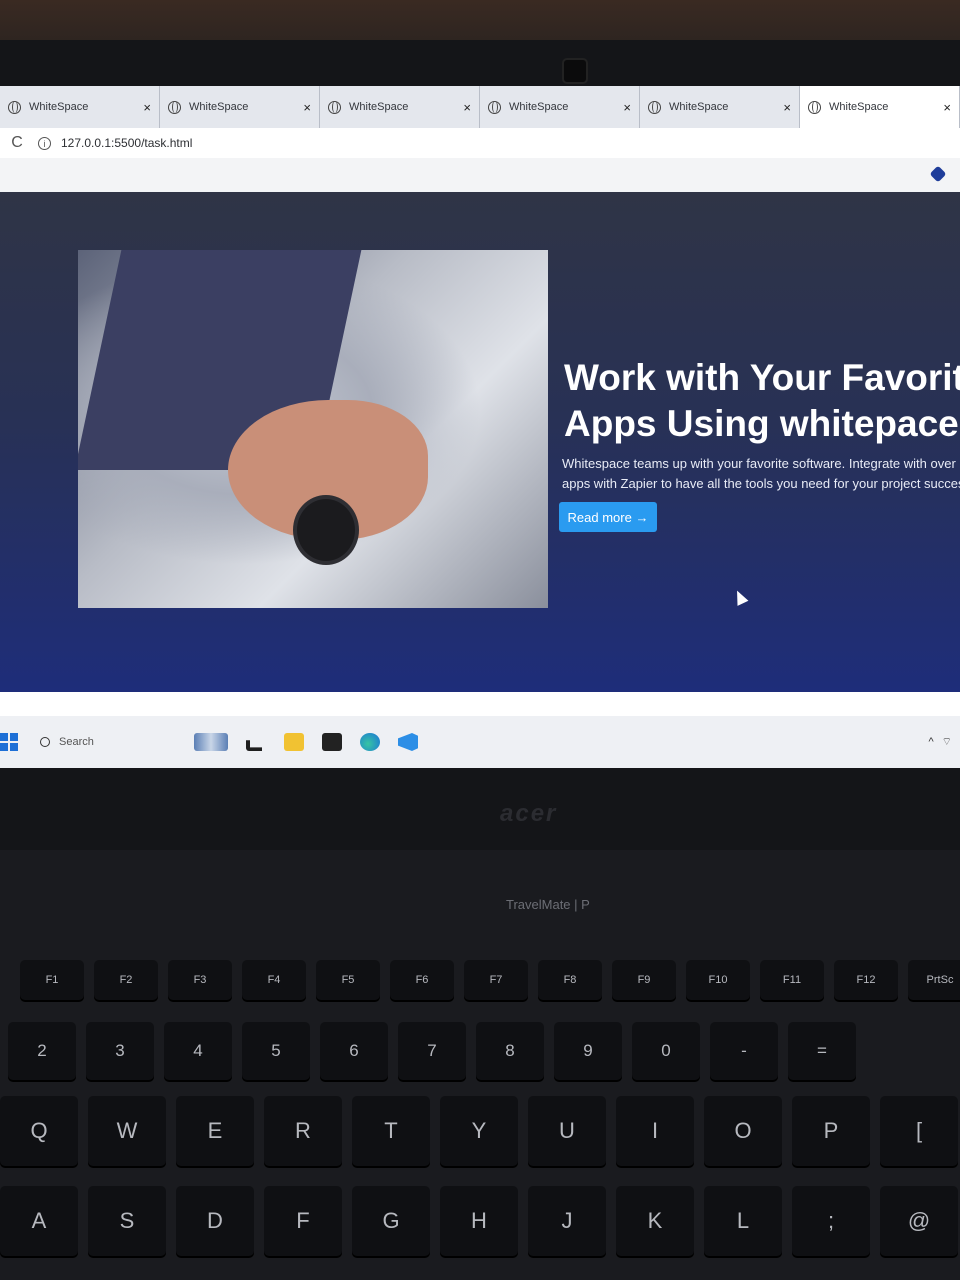 Image resolution: width=960 pixels, height=1280 pixels. What do you see at coordinates (126, 980) in the screenshot?
I see `key-f2: F2` at bounding box center [126, 980].